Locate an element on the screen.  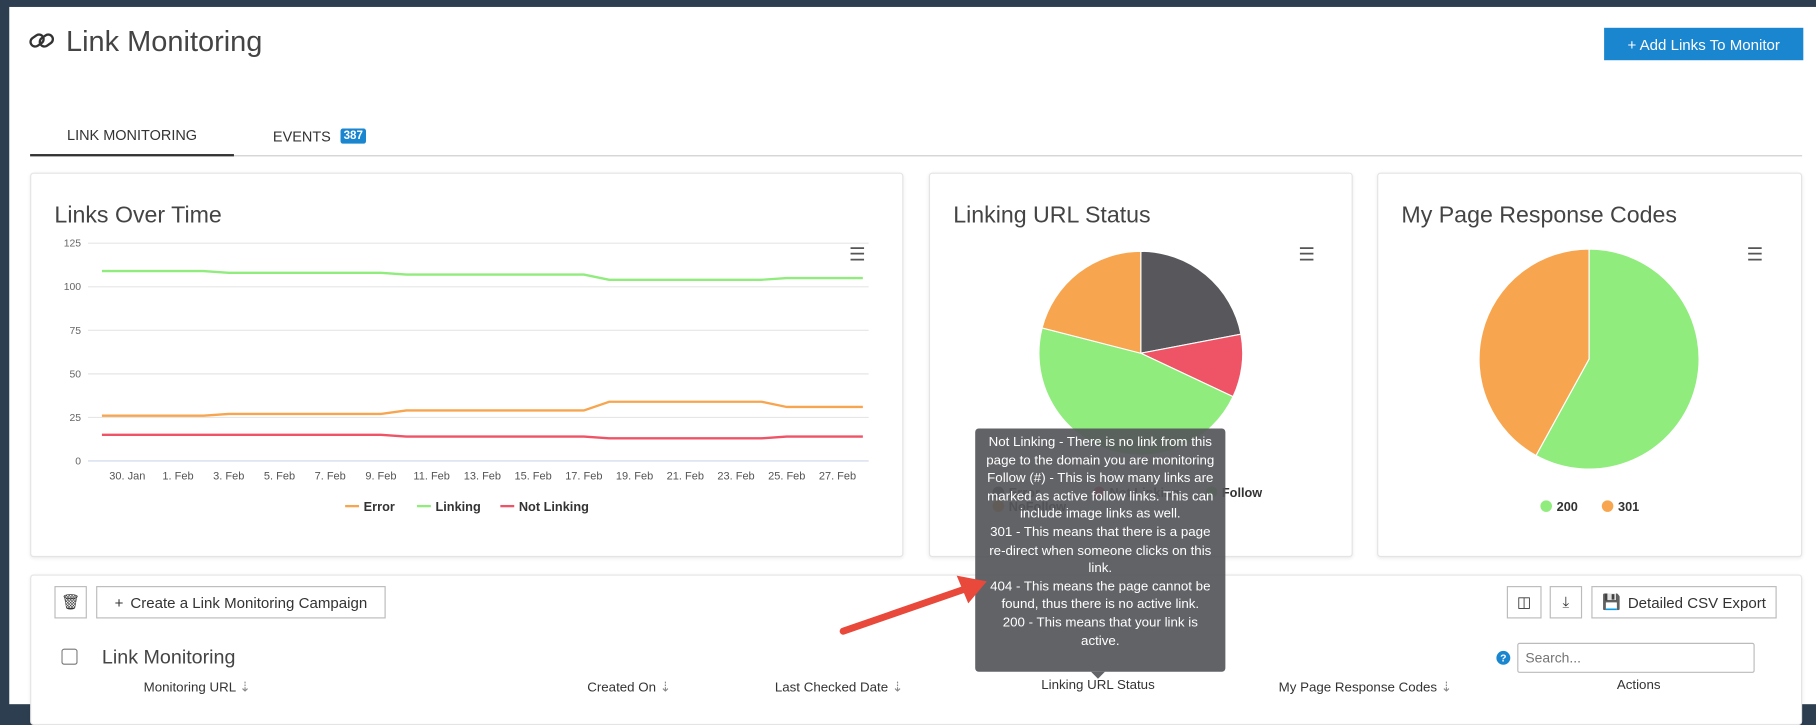
delete-button: 🗑 is located at coordinates (70, 602).